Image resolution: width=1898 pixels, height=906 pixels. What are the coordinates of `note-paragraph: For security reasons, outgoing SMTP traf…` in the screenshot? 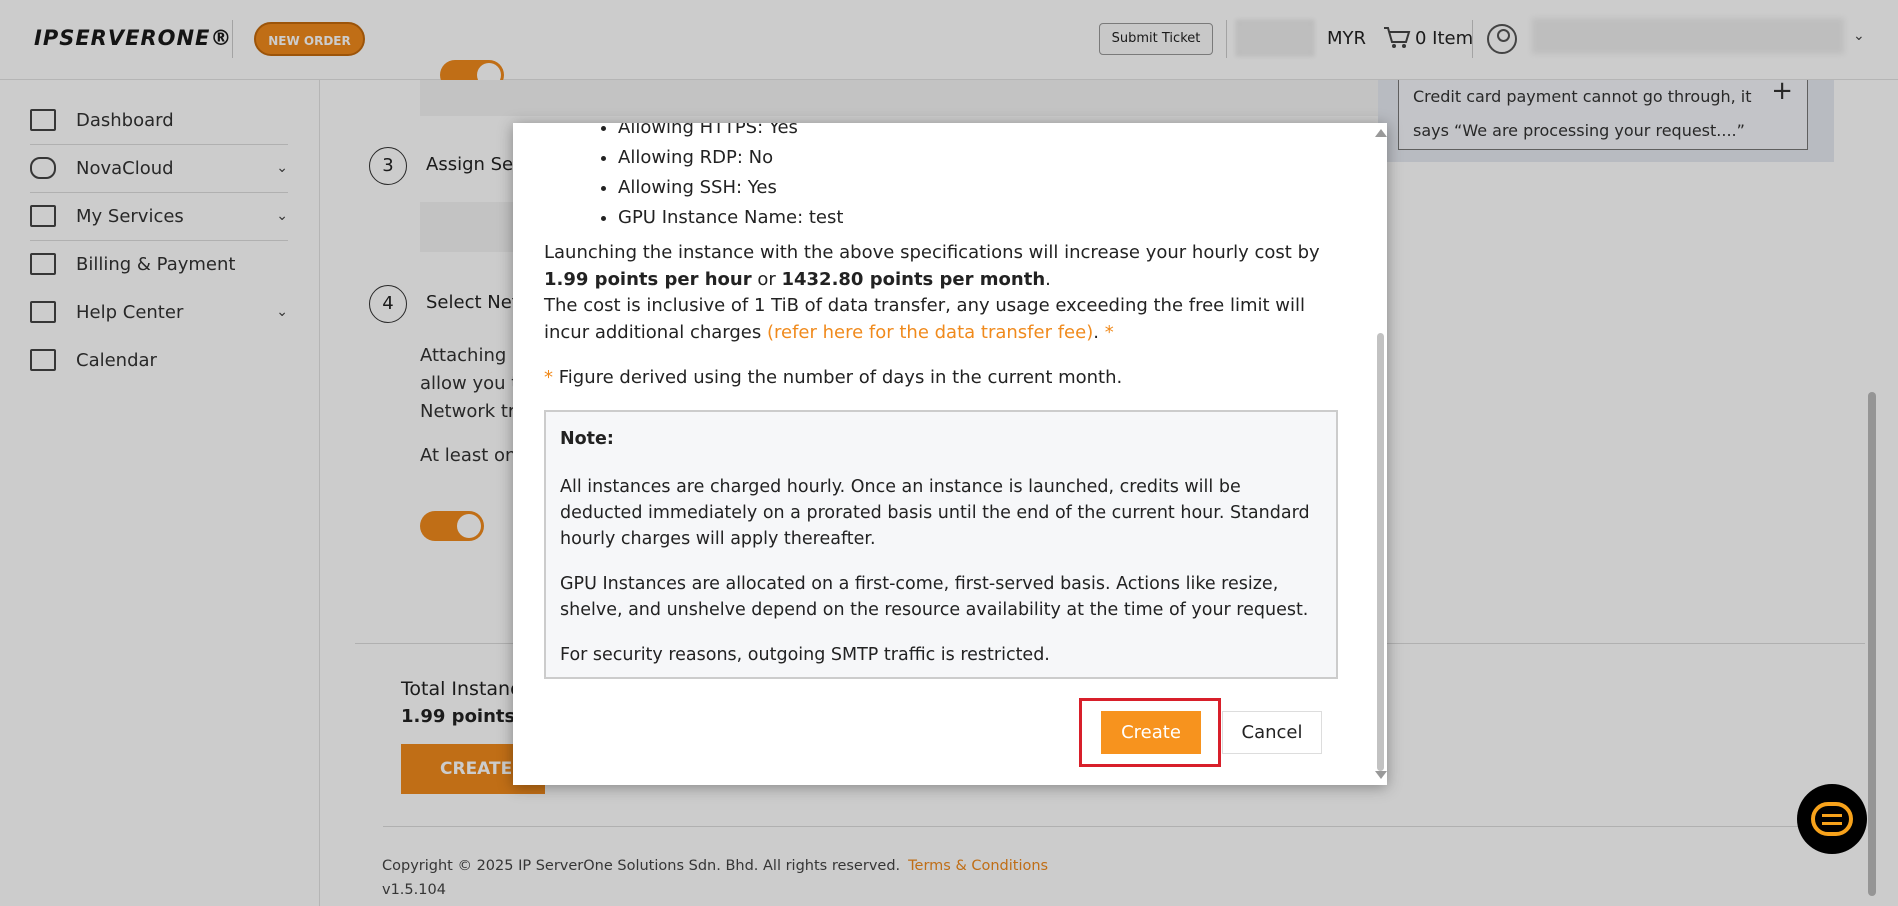 It's located at (805, 655).